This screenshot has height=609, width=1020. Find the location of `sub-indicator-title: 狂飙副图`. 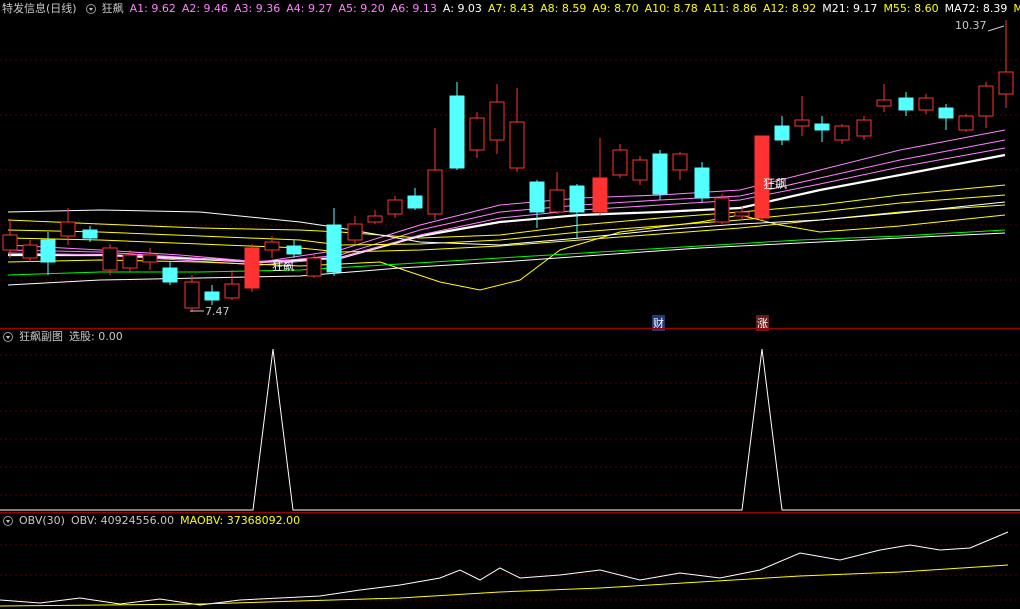

sub-indicator-title: 狂飙副图 is located at coordinates (41, 337).